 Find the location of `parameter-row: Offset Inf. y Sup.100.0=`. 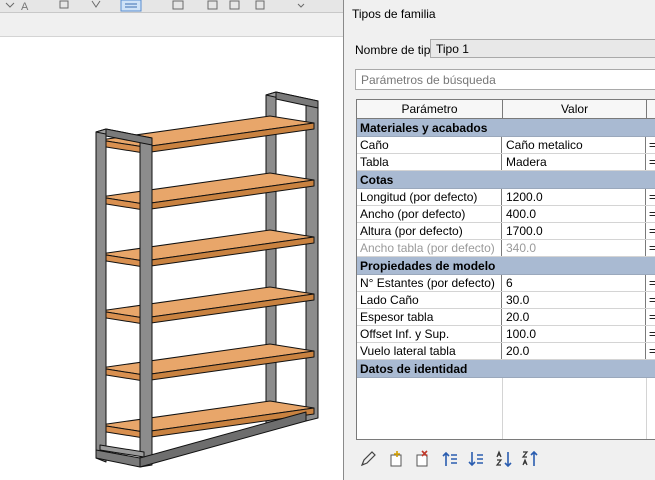

parameter-row: Offset Inf. y Sup.100.0= is located at coordinates (506, 334).